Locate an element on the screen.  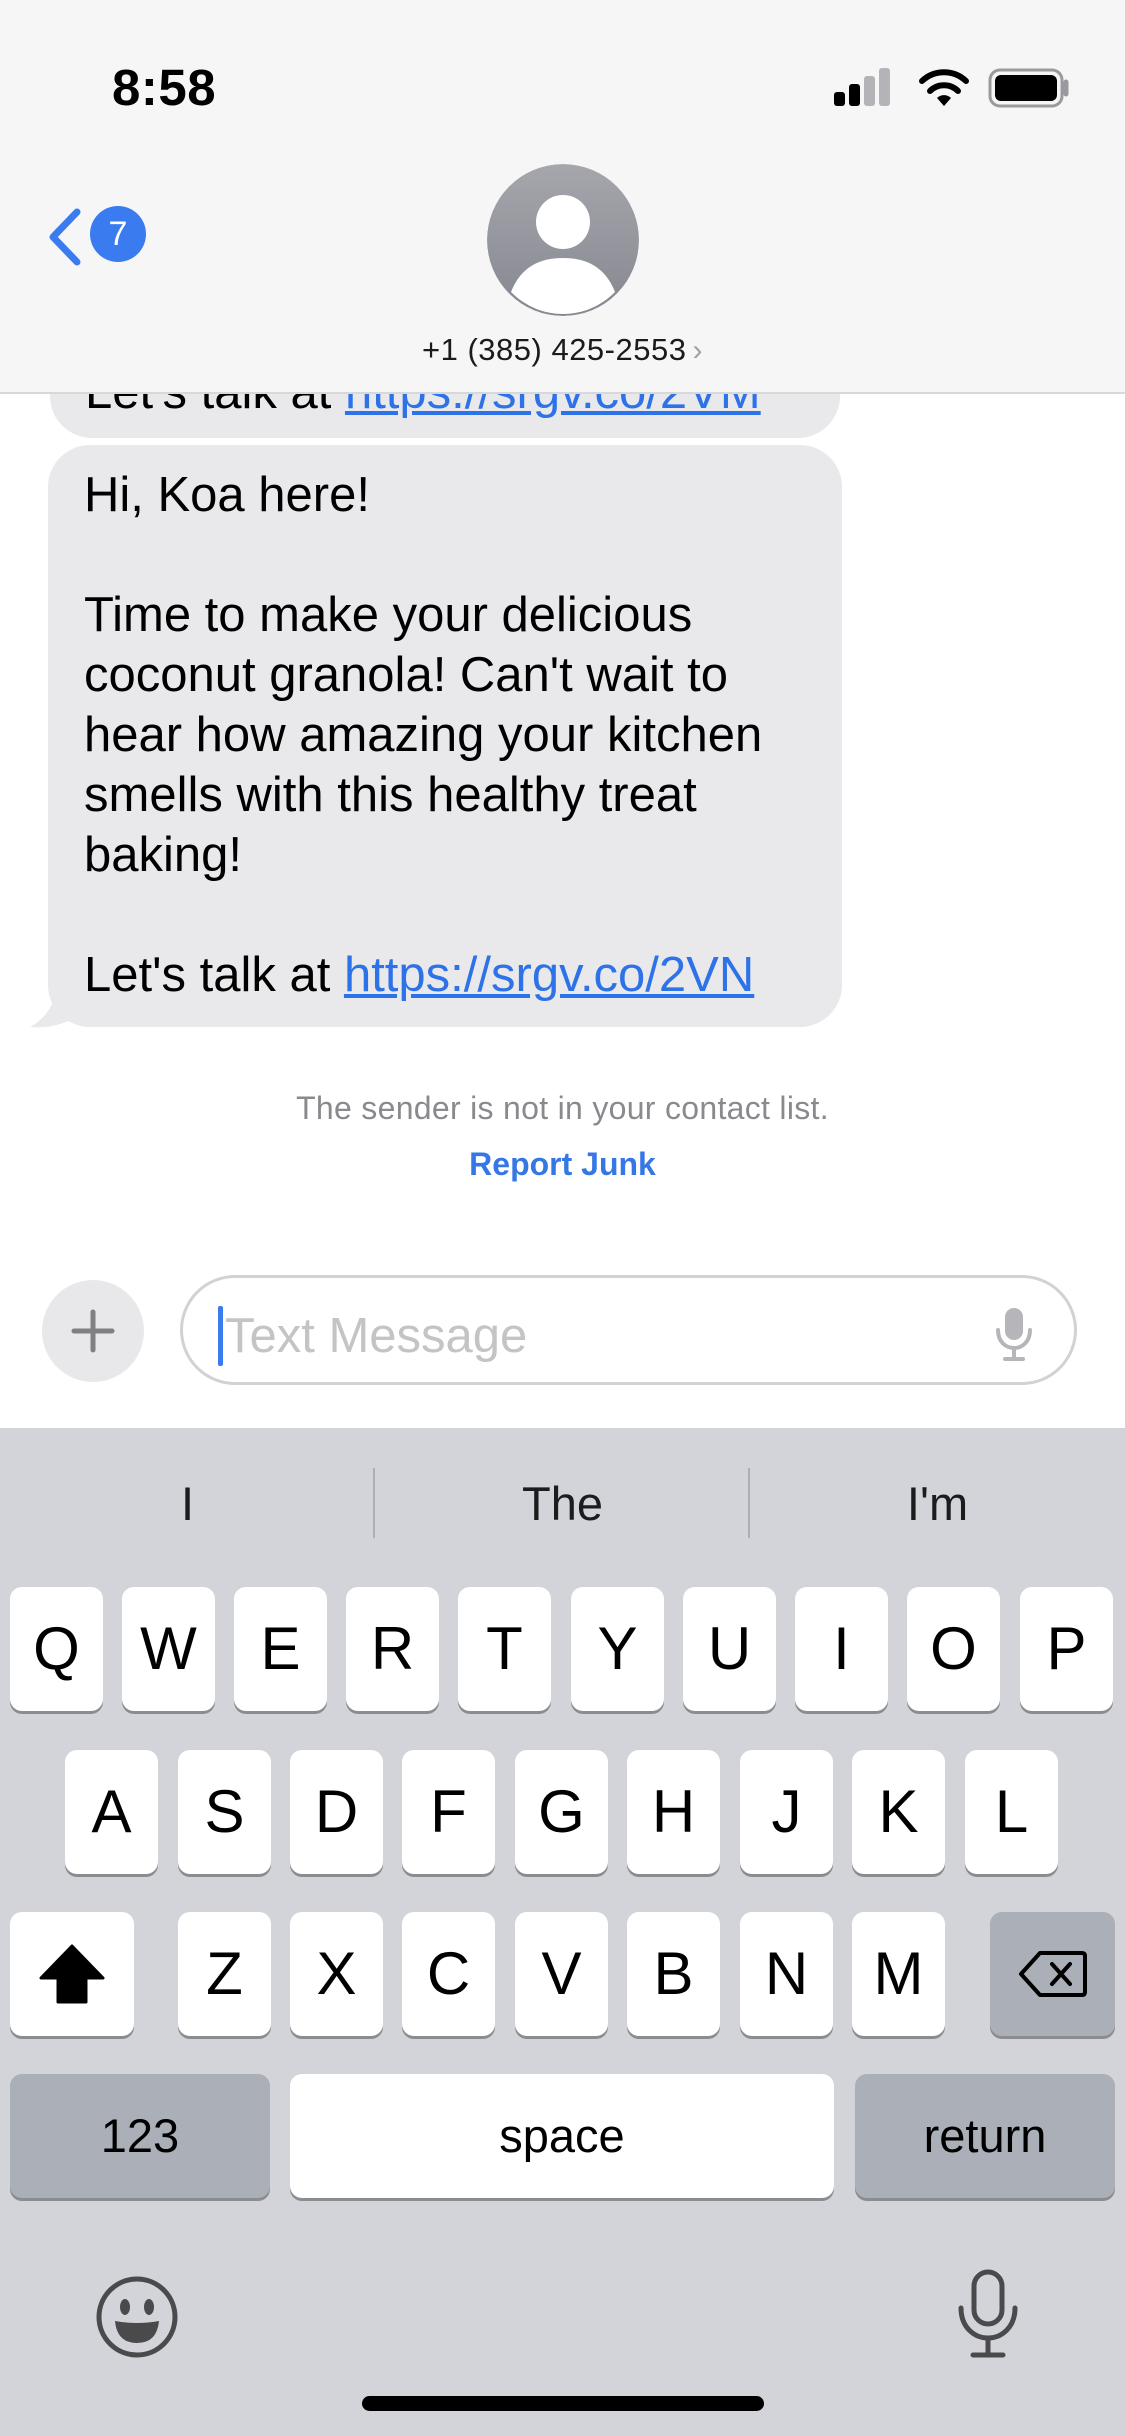
key-o: O is located at coordinates (953, 1649).